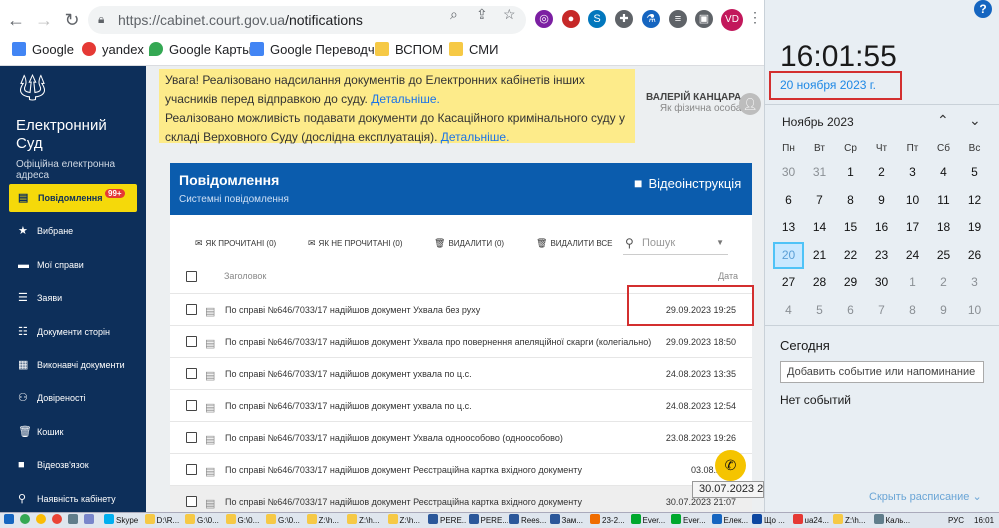 Image resolution: width=999 pixels, height=528 pixels. Describe the element at coordinates (73, 465) in the screenshot. I see `sidebar-item-video-link: ■ Відеозв'язок` at that location.